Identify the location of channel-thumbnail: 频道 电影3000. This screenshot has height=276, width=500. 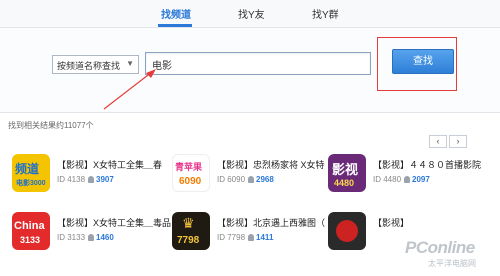
(31, 173).